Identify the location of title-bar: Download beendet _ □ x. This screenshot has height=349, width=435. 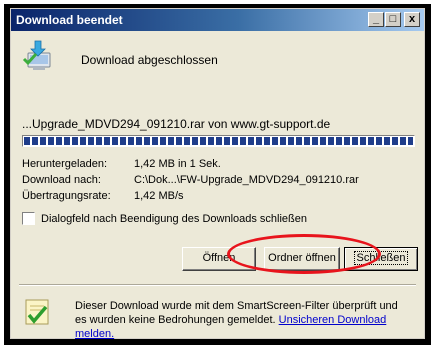
(217, 20).